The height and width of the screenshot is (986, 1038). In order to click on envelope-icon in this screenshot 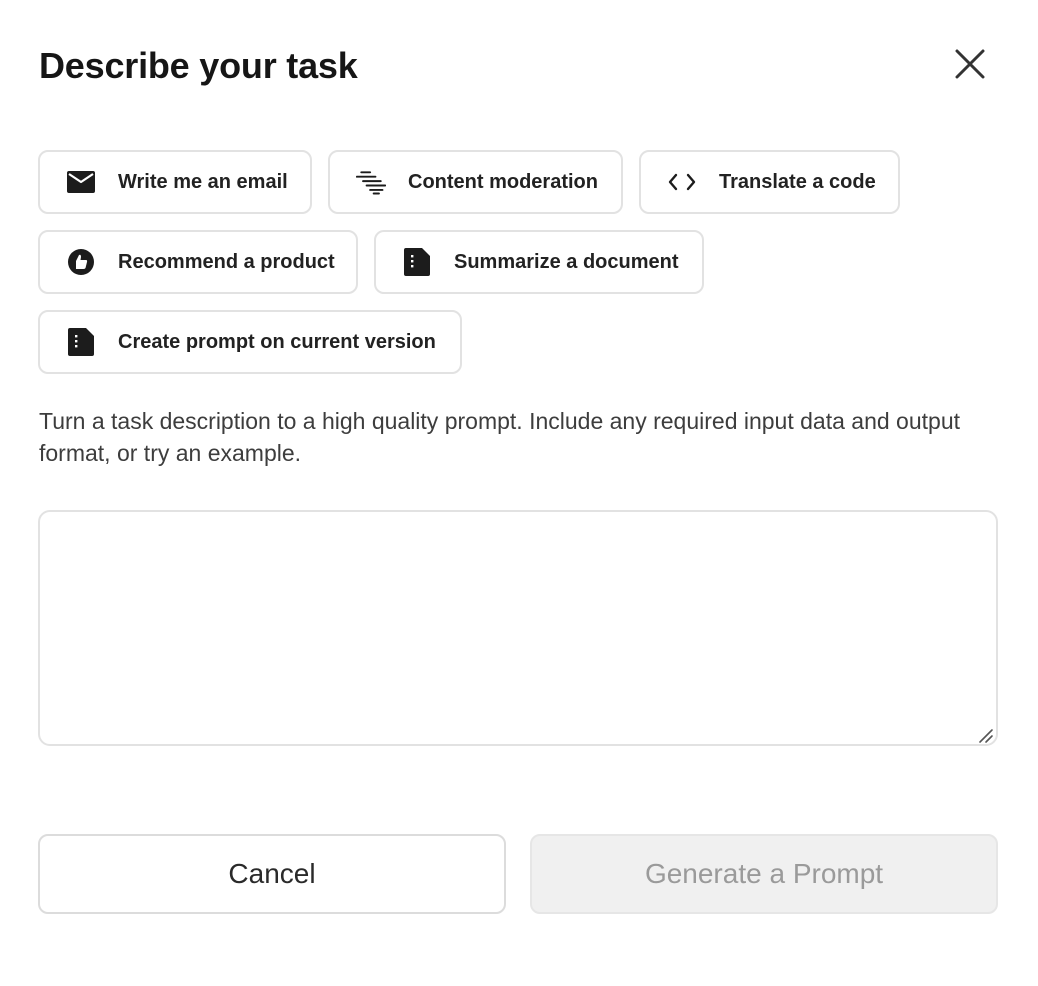, I will do `click(81, 182)`.